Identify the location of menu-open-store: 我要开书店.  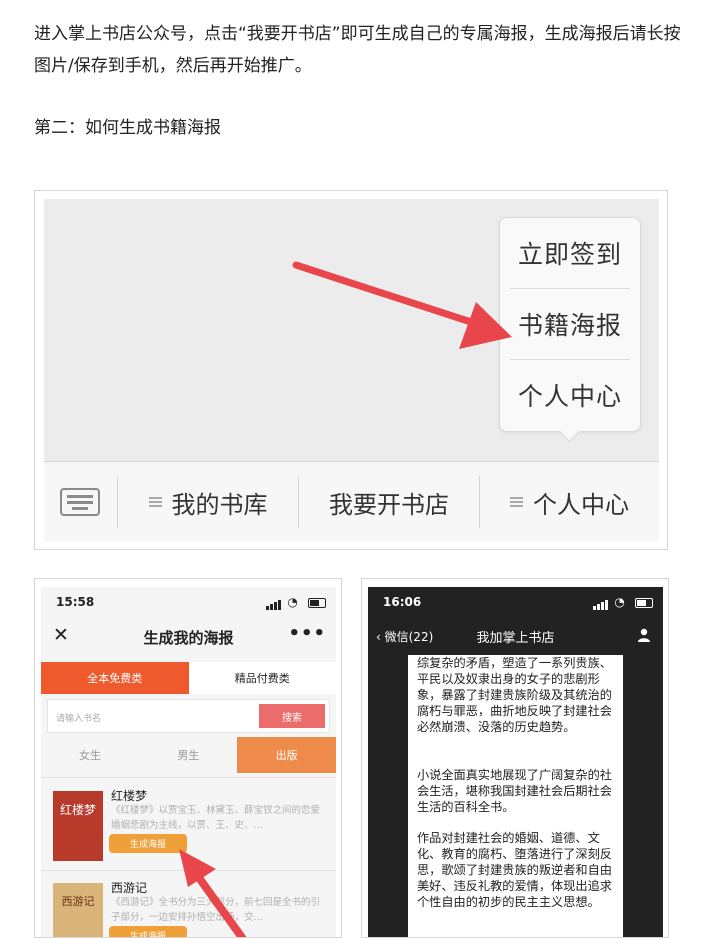
(389, 501).